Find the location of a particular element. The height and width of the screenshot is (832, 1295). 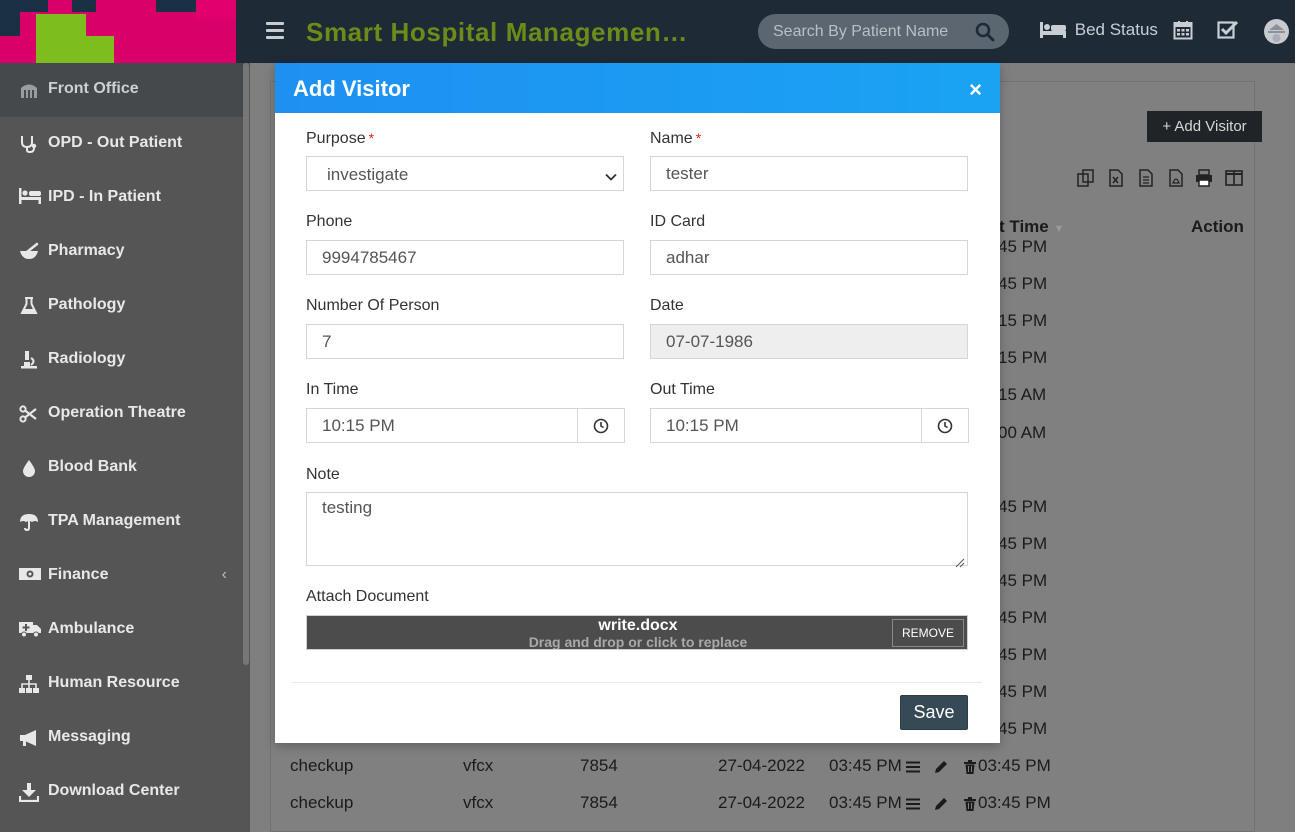

columns-icon is located at coordinates (1234, 178).